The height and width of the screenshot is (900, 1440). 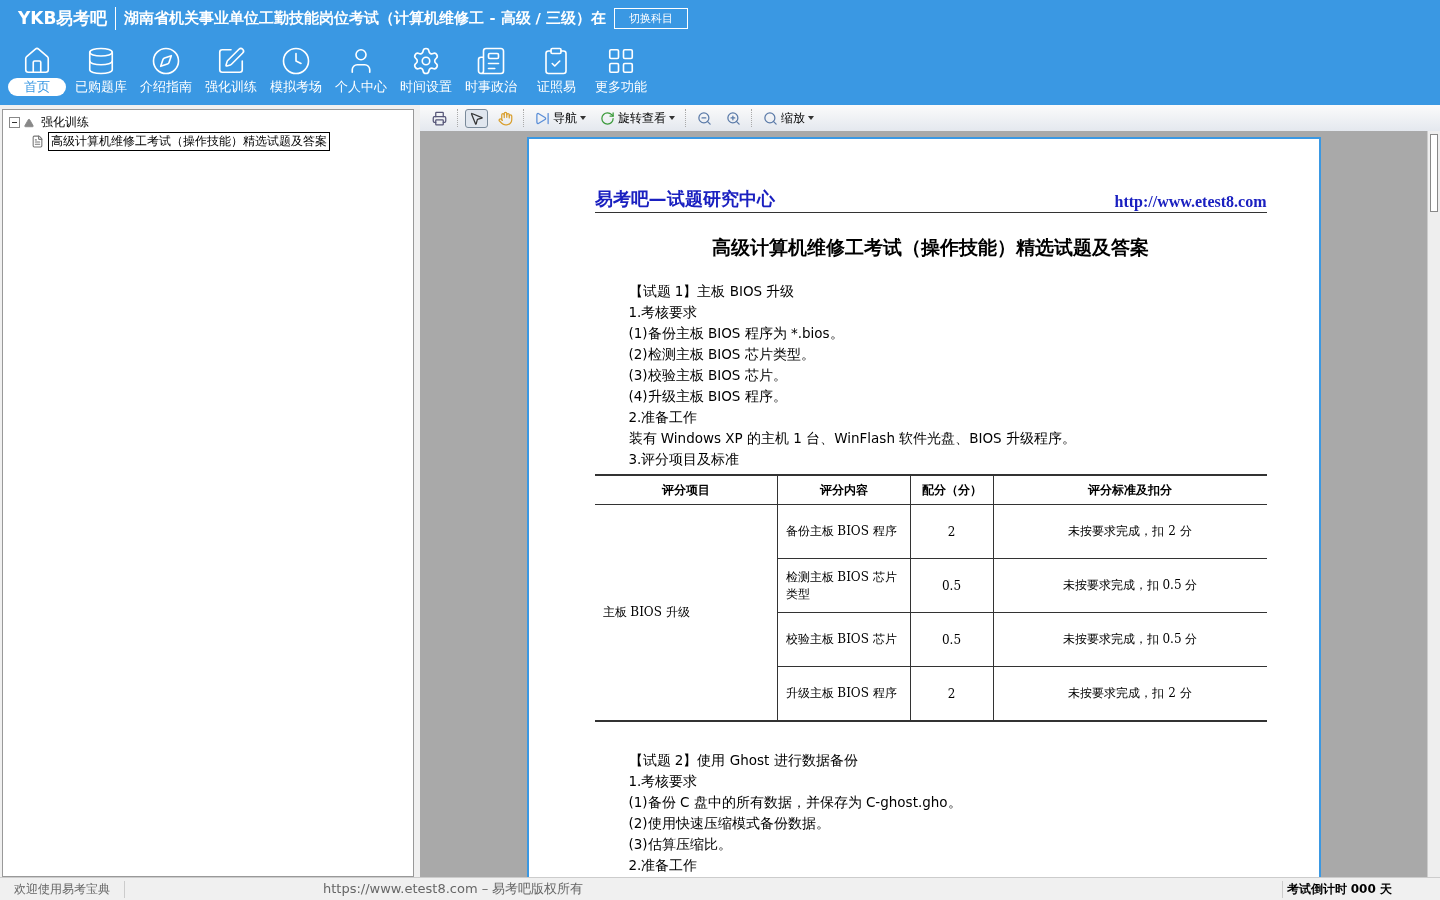 What do you see at coordinates (560, 118) in the screenshot?
I see `toolbar-menu-button: 导航` at bounding box center [560, 118].